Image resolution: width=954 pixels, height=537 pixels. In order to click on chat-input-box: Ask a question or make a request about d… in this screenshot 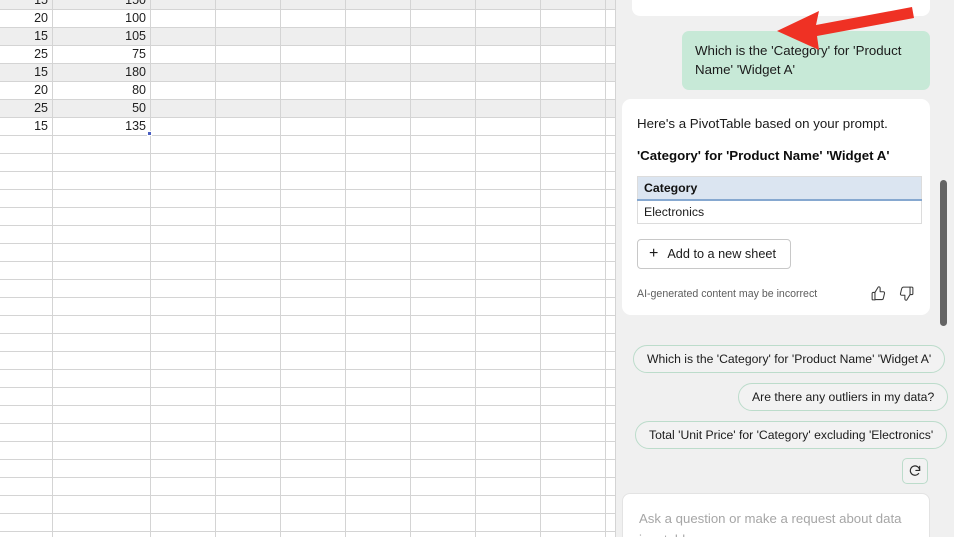, I will do `click(776, 515)`.